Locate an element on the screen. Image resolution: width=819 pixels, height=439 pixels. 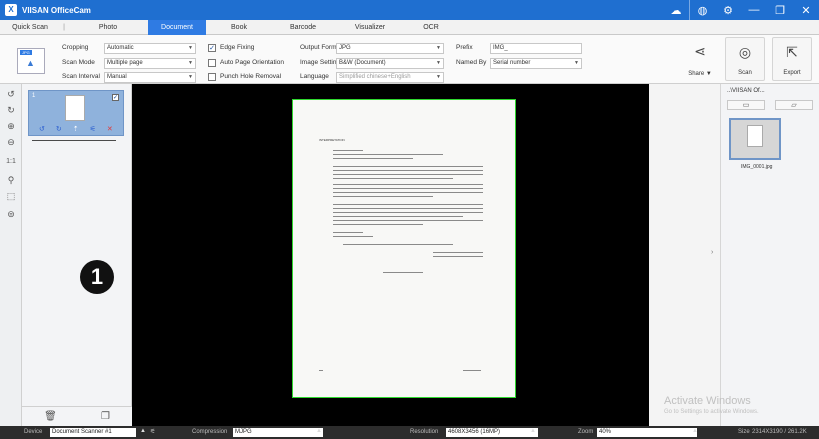
size-value: 2314X3190 / 261.2K is located at coordinates (779, 432).